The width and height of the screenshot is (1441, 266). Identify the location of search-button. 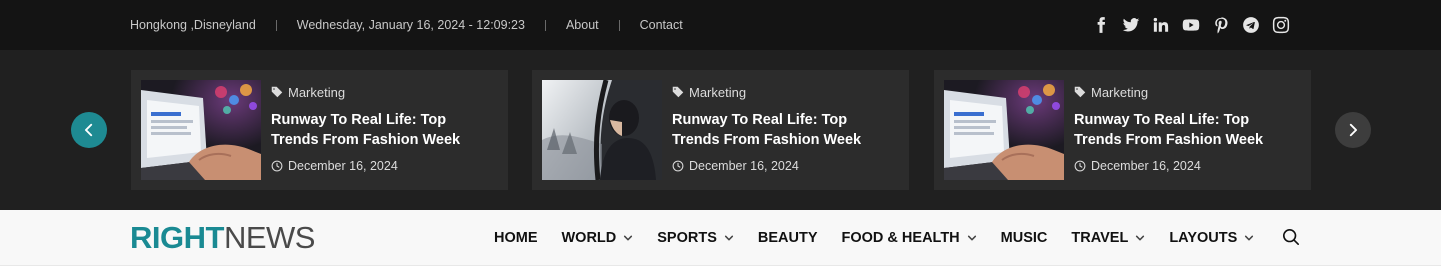
(1292, 238).